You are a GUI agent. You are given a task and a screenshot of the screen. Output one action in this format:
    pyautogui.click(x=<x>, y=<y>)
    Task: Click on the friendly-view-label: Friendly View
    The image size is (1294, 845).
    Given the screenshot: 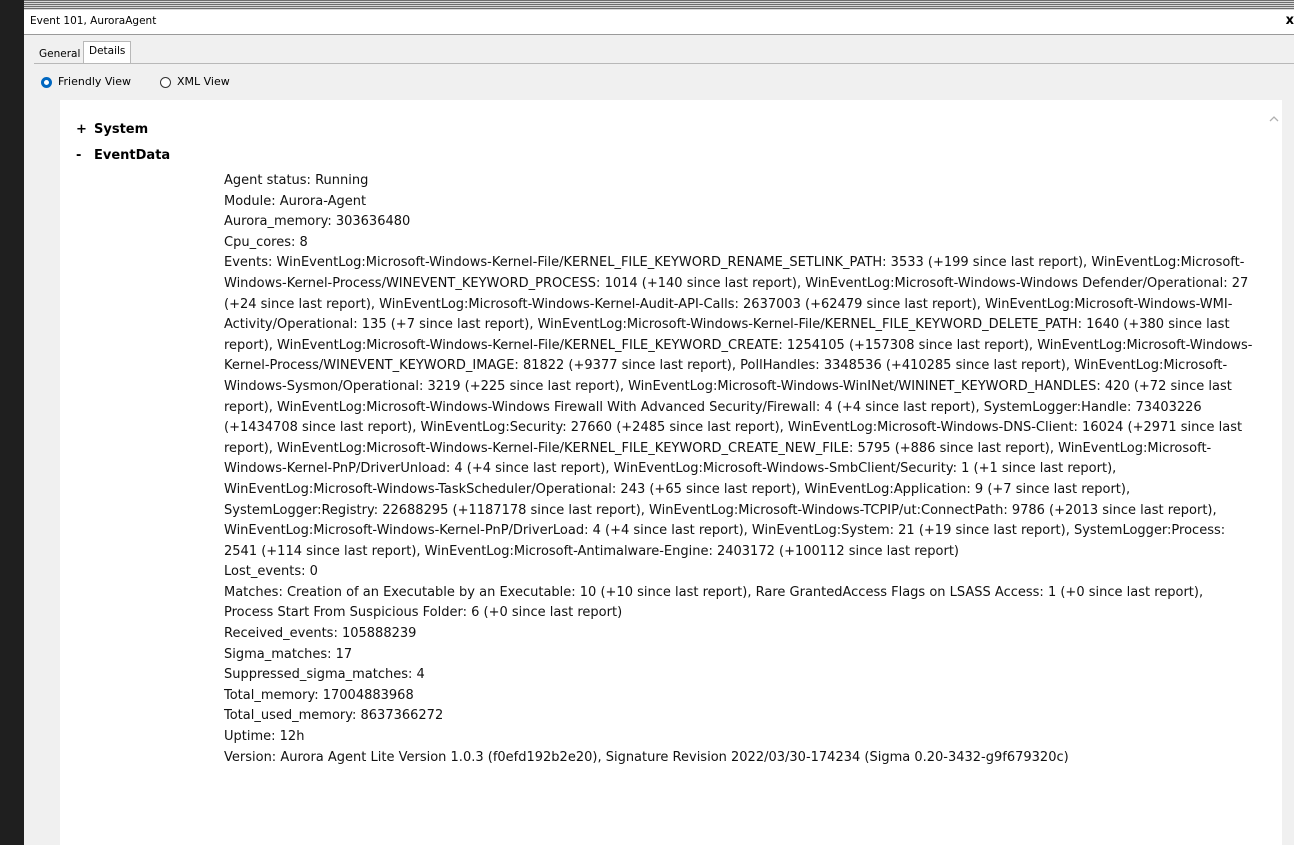 What is the action you would take?
    pyautogui.click(x=94, y=81)
    